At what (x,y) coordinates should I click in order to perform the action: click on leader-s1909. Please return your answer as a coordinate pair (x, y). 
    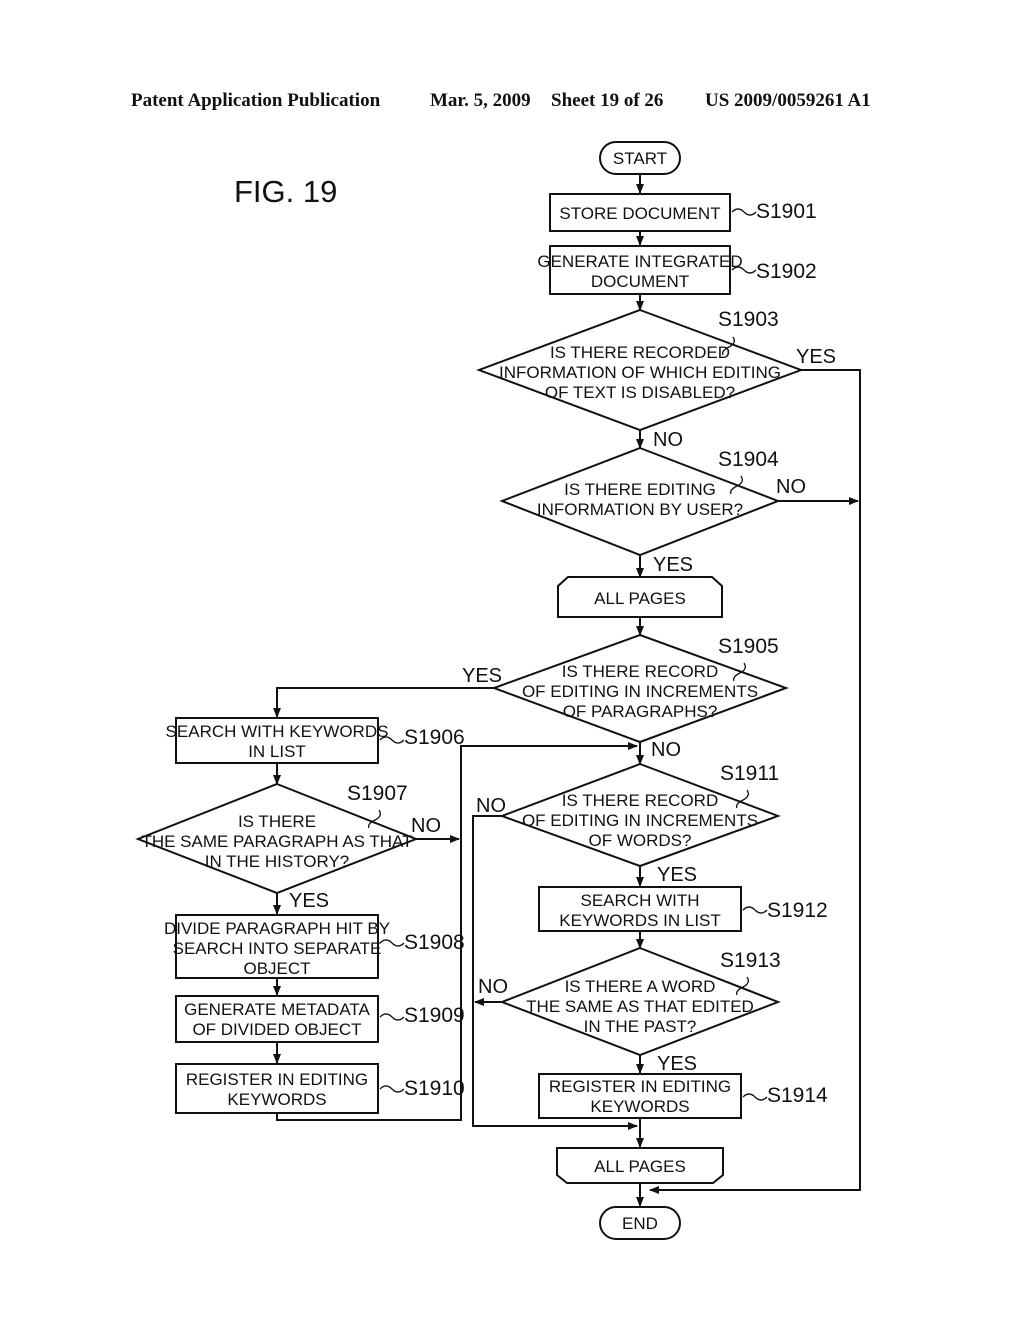
    Looking at the image, I should click on (392, 1017).